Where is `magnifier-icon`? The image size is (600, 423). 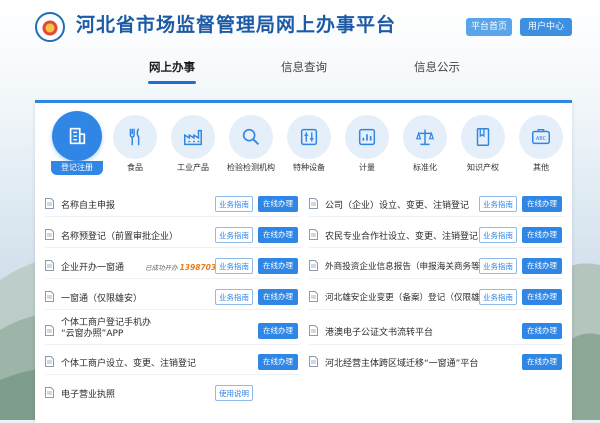 magnifier-icon is located at coordinates (250, 136).